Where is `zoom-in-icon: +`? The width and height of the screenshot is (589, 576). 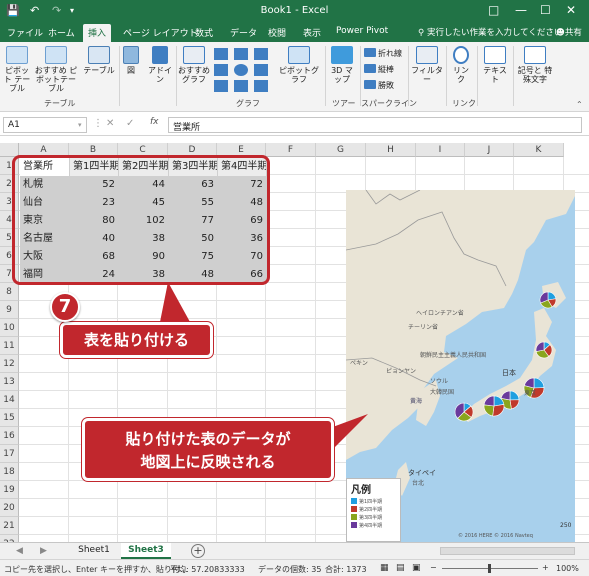
zoom-in-icon: + is located at coordinates (545, 567).